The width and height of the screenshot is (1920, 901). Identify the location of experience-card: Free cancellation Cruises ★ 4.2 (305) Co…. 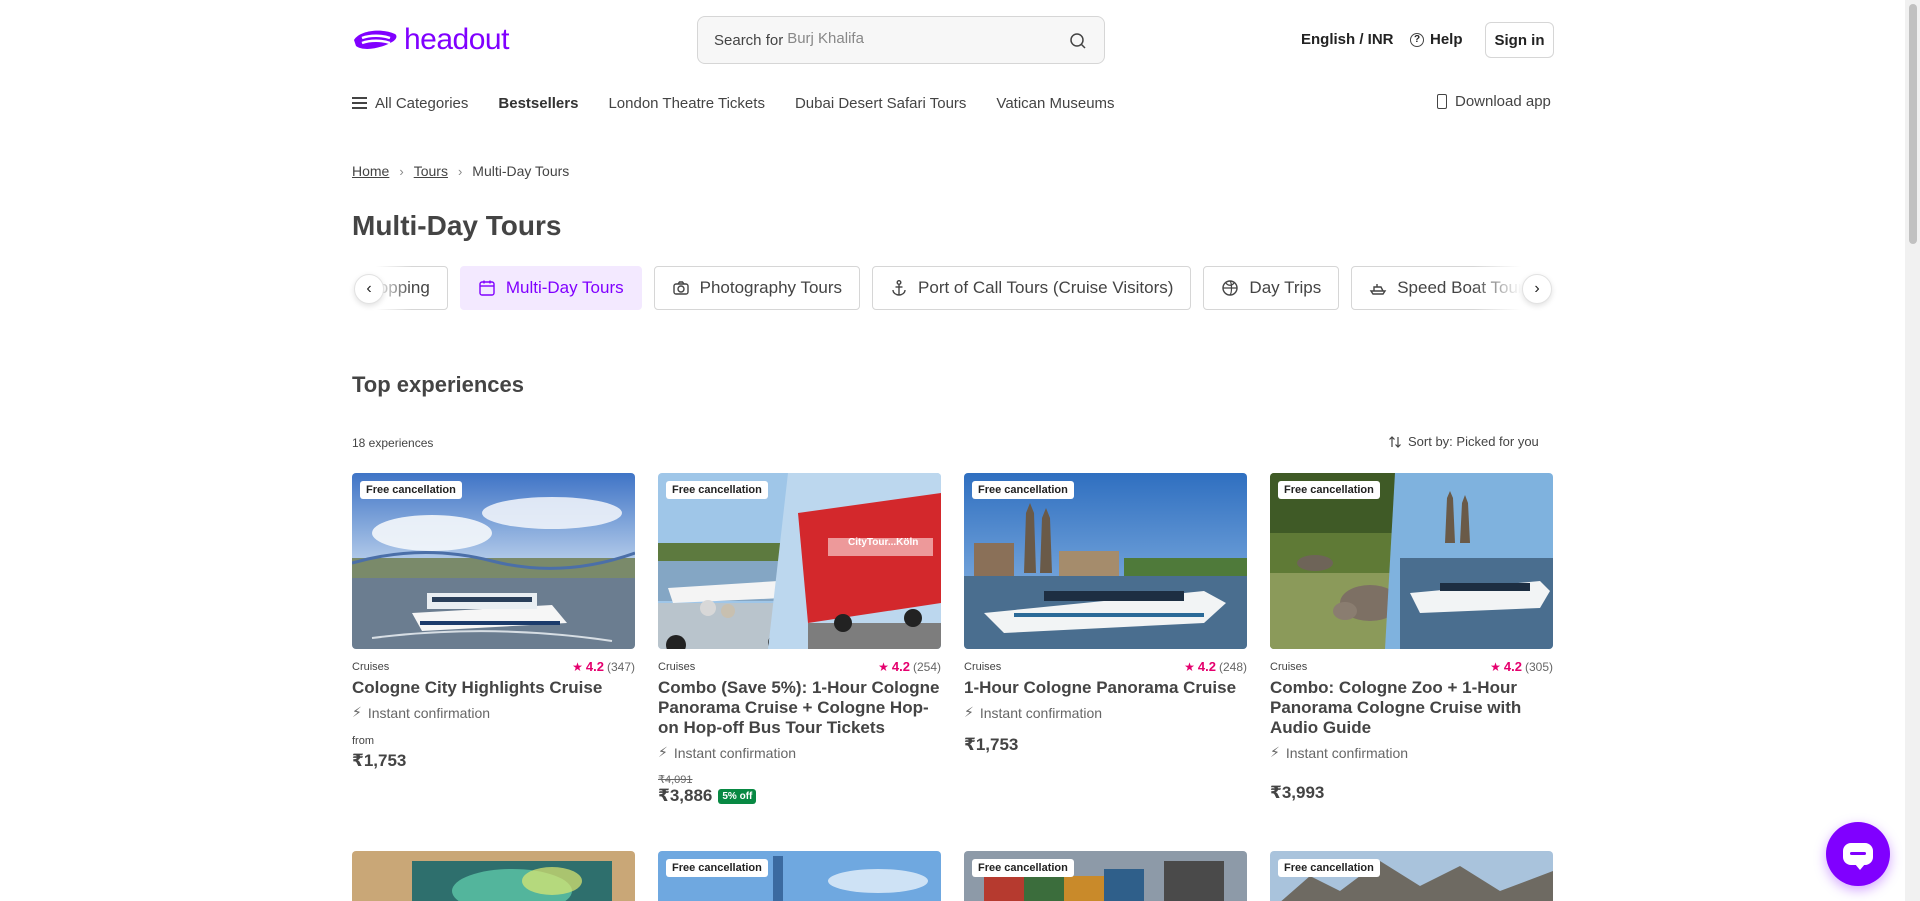
(1411, 638).